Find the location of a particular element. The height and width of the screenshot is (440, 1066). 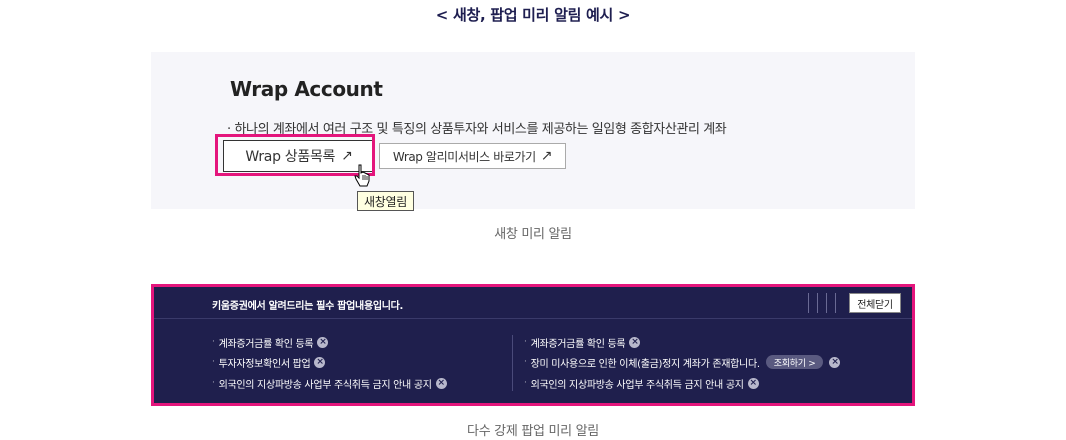

wrap-account-title: Wrap Account is located at coordinates (306, 89).